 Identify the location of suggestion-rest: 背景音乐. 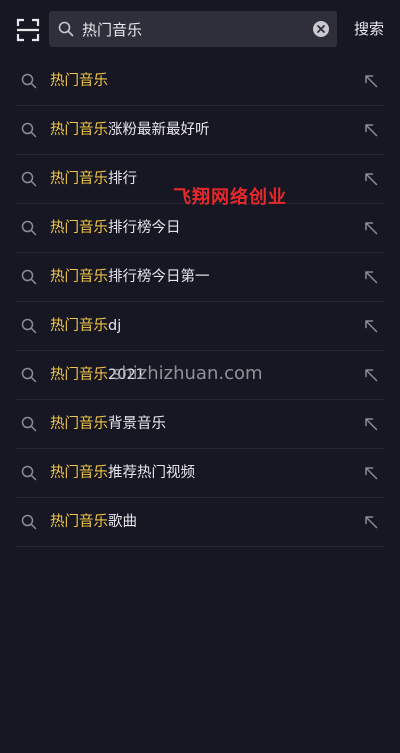
(137, 424).